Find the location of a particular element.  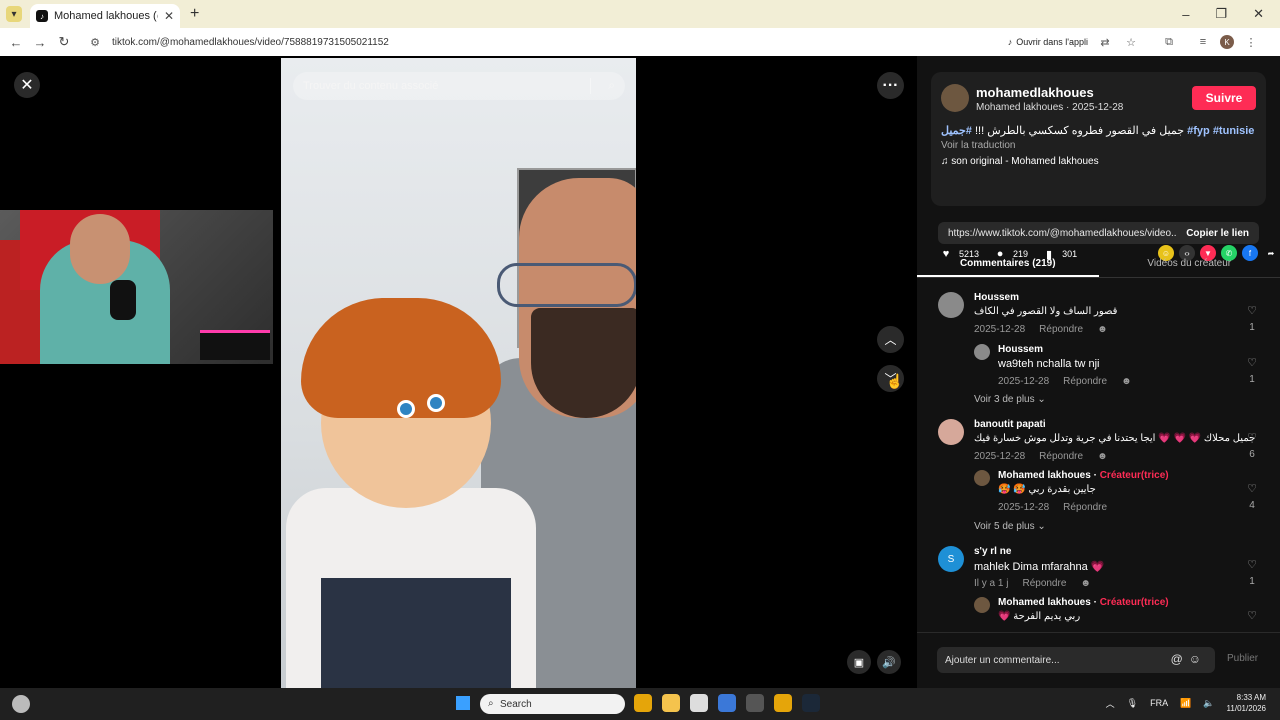

tab-comments: Commentaires (219) is located at coordinates (1008, 264).